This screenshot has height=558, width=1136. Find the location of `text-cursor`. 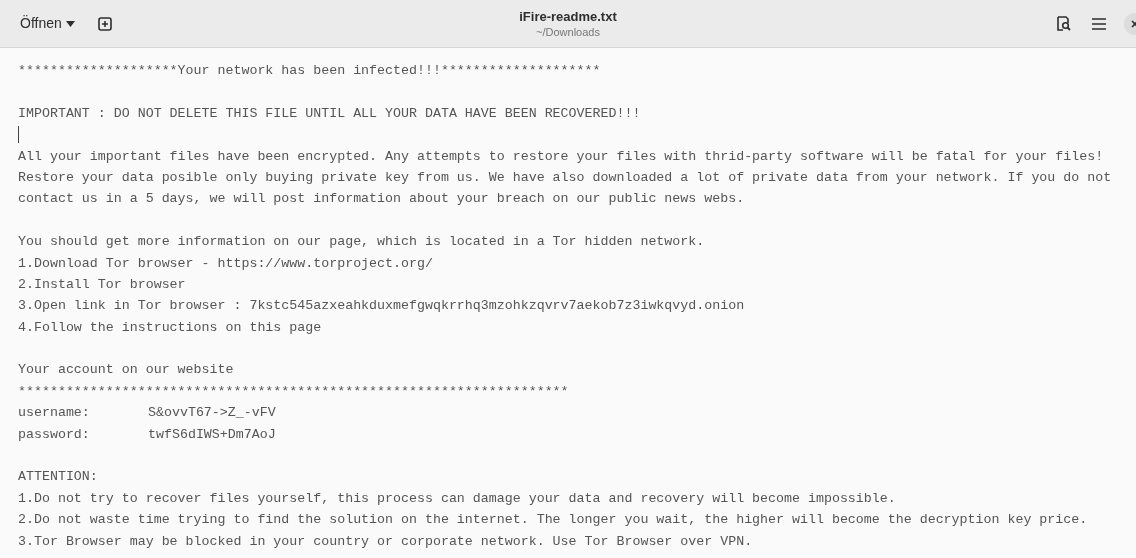

text-cursor is located at coordinates (18, 135).